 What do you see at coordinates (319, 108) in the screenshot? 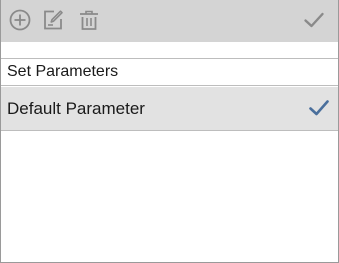
I see `selected-checkmark-icon` at bounding box center [319, 108].